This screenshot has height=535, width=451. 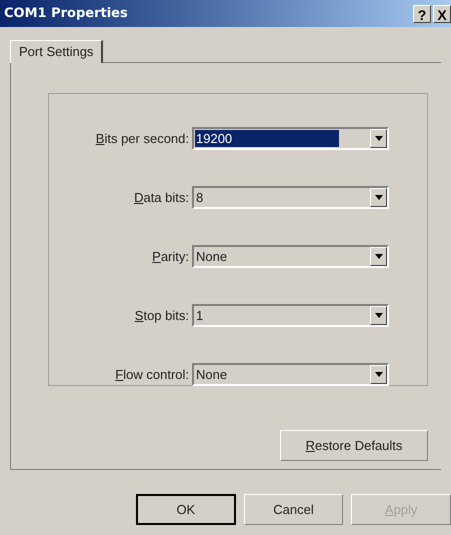 What do you see at coordinates (294, 509) in the screenshot?
I see `dialog-button: Cancel` at bounding box center [294, 509].